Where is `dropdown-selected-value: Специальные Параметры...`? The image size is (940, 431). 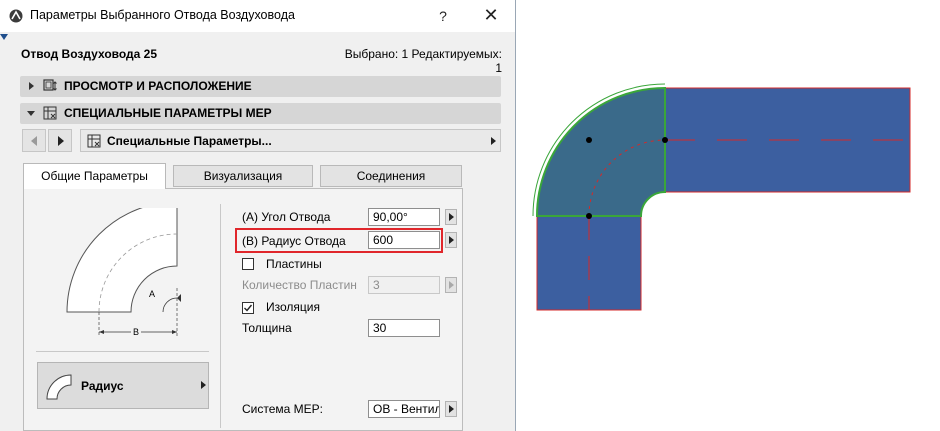 dropdown-selected-value: Специальные Параметры... is located at coordinates (189, 141).